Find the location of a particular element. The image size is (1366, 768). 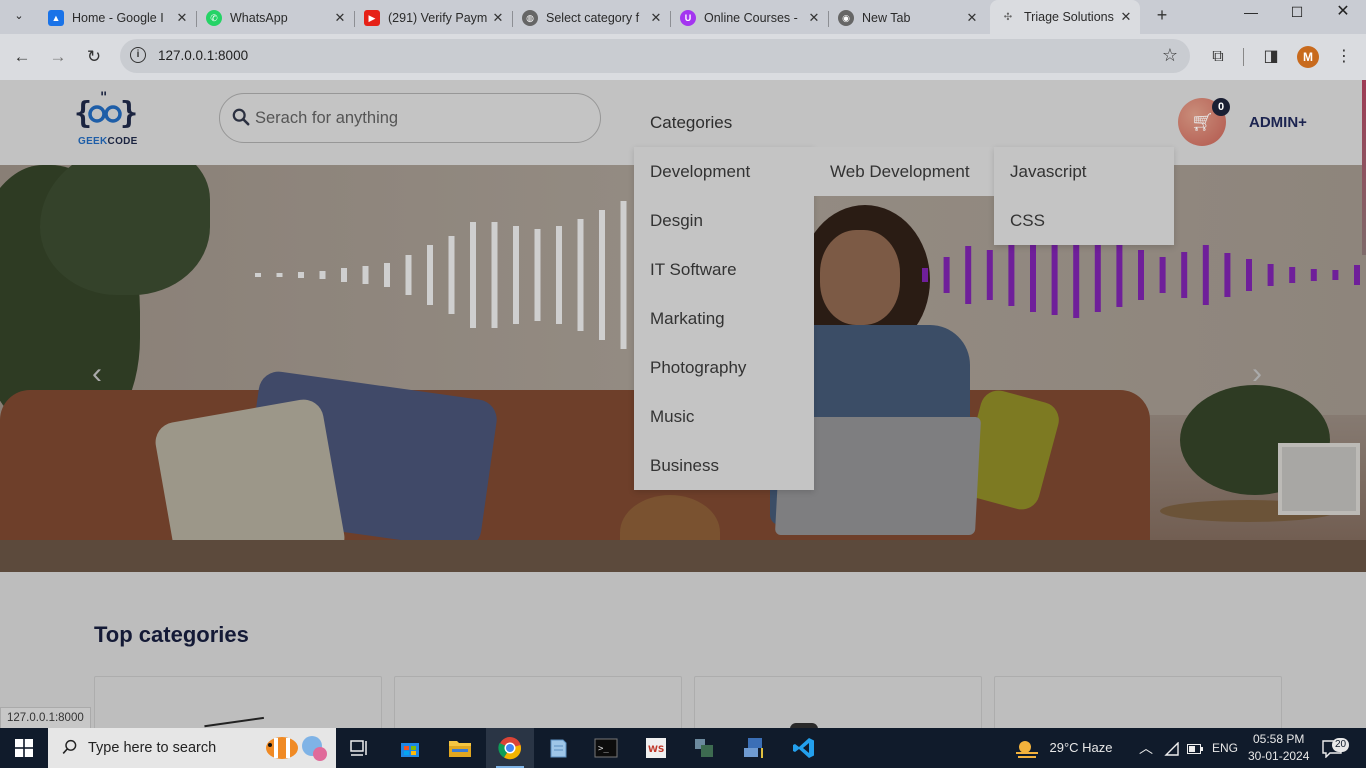

maximize-button: ☐ is located at coordinates (1297, 13).